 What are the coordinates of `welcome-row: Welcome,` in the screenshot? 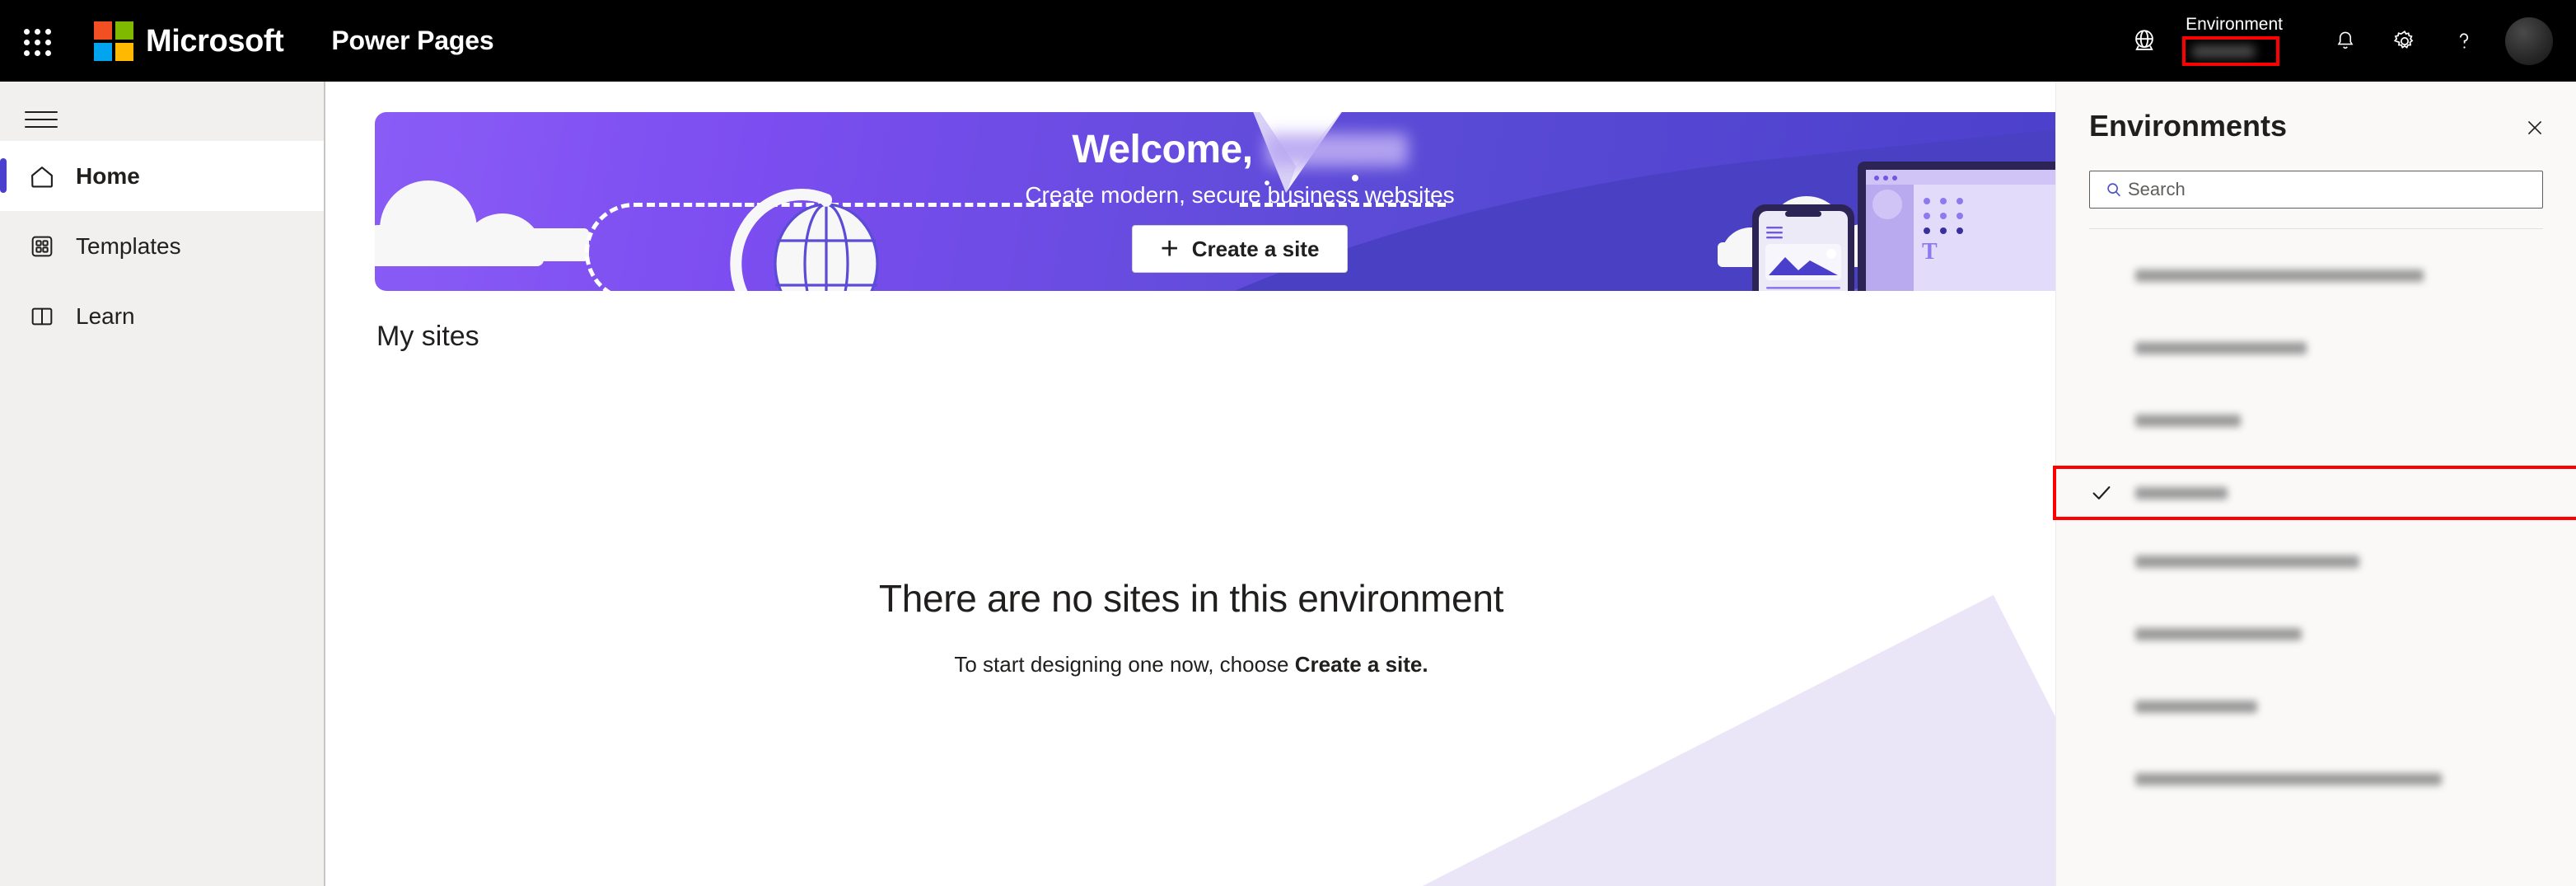 It's located at (1240, 149).